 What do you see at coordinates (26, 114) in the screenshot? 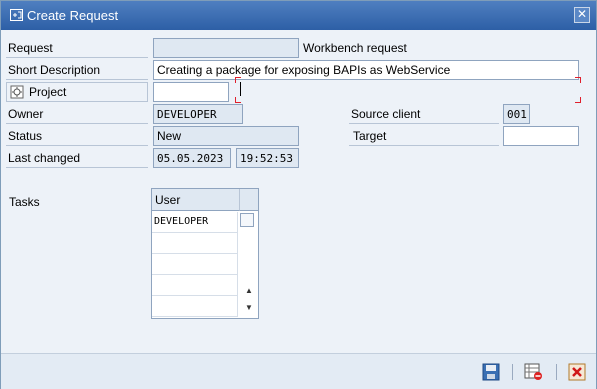
I see `owner-label: Owner` at bounding box center [26, 114].